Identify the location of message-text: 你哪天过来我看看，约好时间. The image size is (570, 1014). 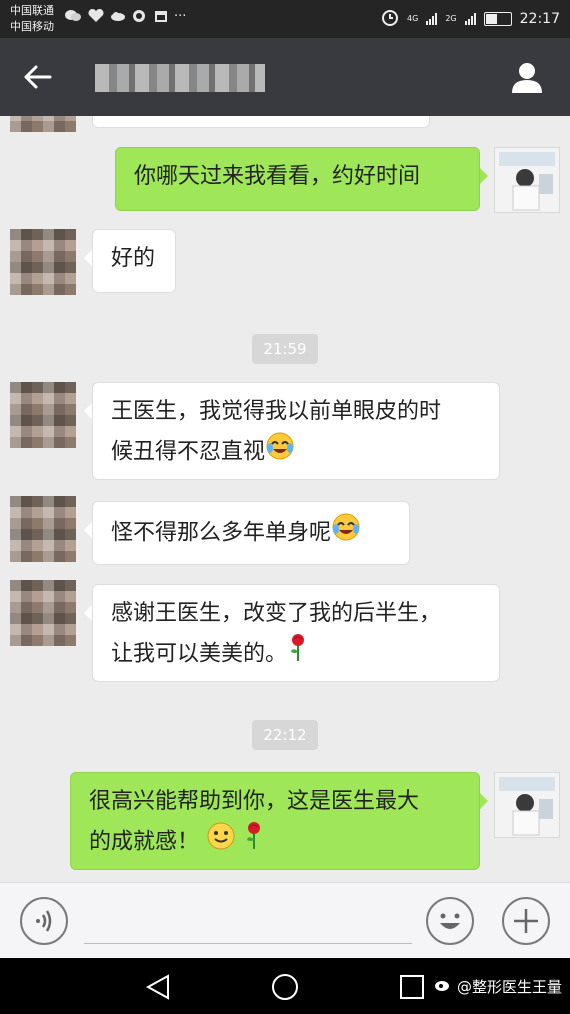
(277, 176).